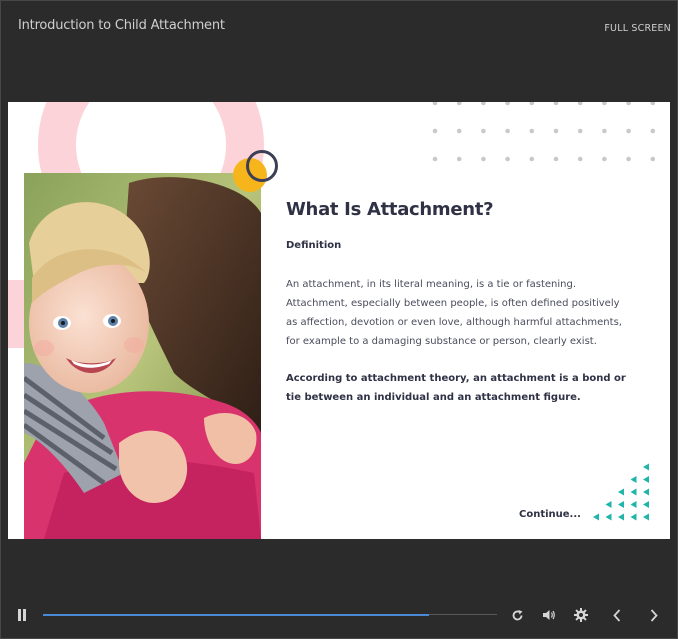  I want to click on chevron-right-icon, so click(654, 615).